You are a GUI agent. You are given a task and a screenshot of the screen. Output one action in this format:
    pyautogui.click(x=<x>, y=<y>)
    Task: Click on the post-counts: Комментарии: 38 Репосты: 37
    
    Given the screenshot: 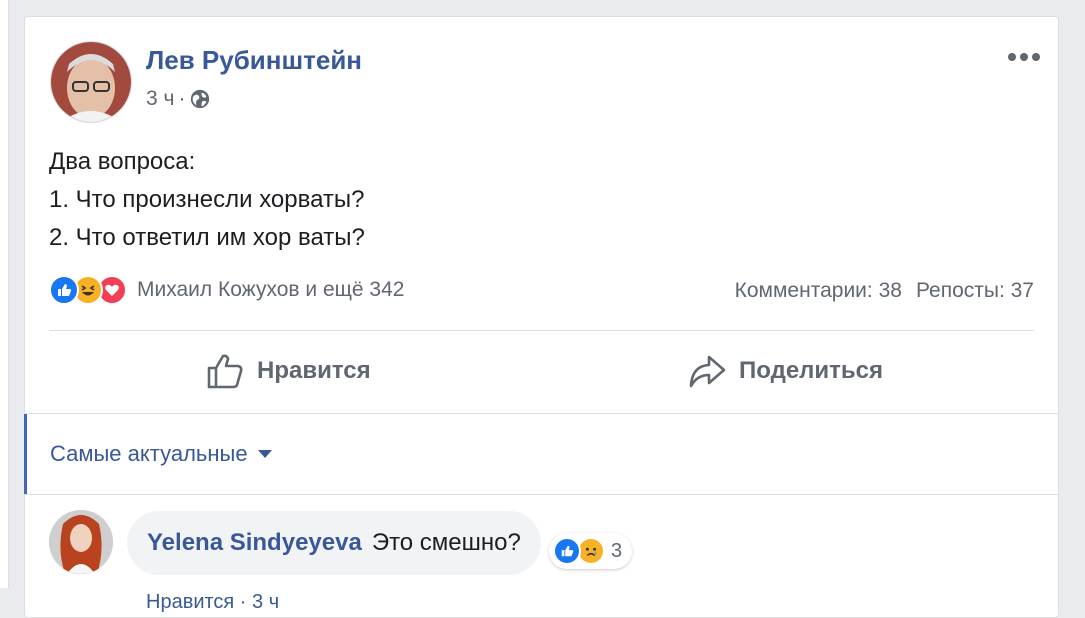 What is the action you would take?
    pyautogui.click(x=884, y=291)
    